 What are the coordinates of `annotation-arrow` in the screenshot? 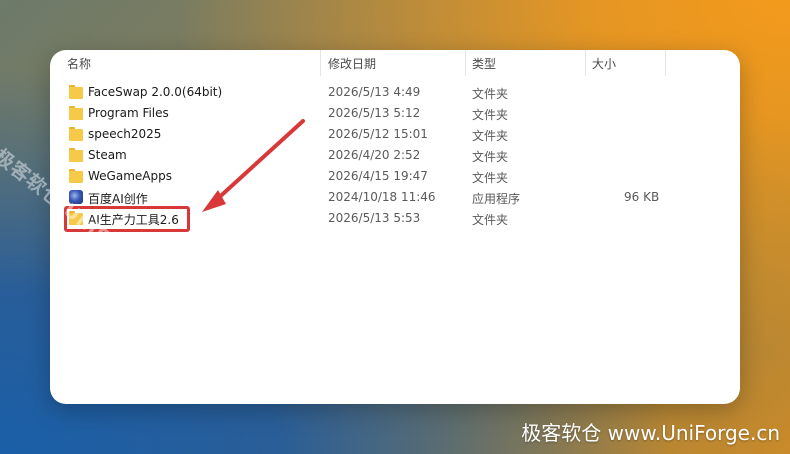 It's located at (253, 165).